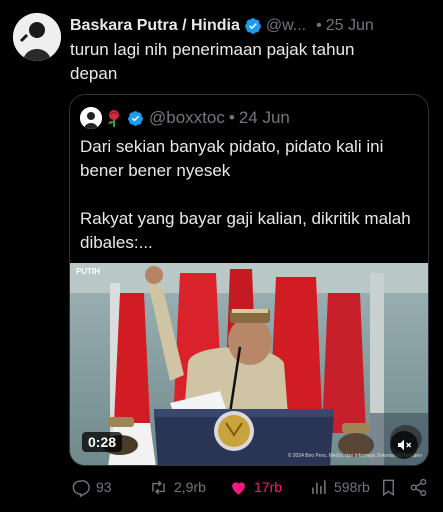  I want to click on bookmark-button, so click(388, 487).